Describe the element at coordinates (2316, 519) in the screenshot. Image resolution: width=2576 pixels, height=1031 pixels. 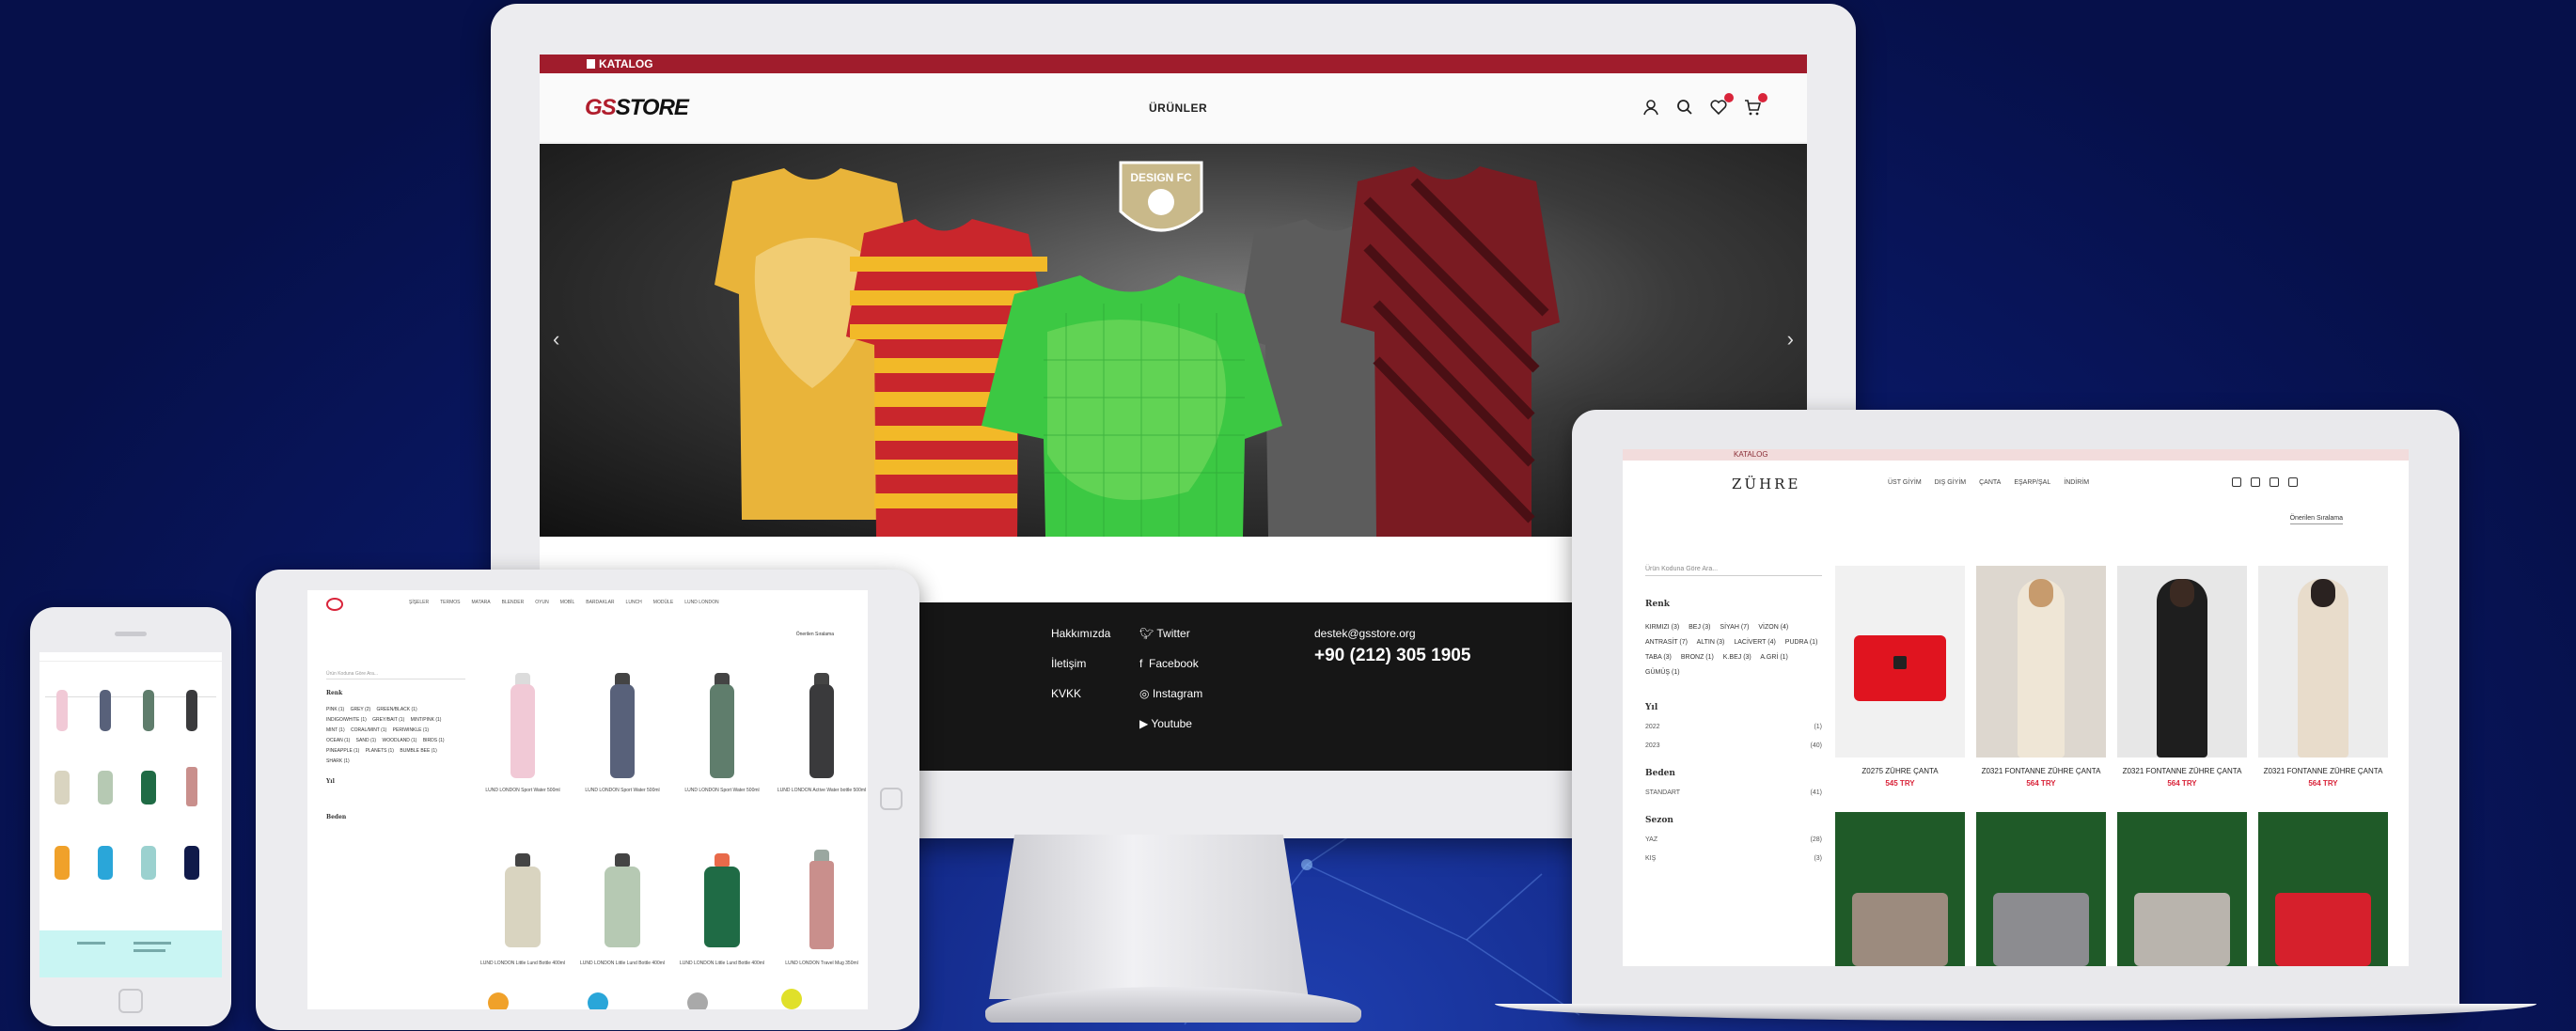
I see `sort-select: Önerilen Sıralama` at that location.